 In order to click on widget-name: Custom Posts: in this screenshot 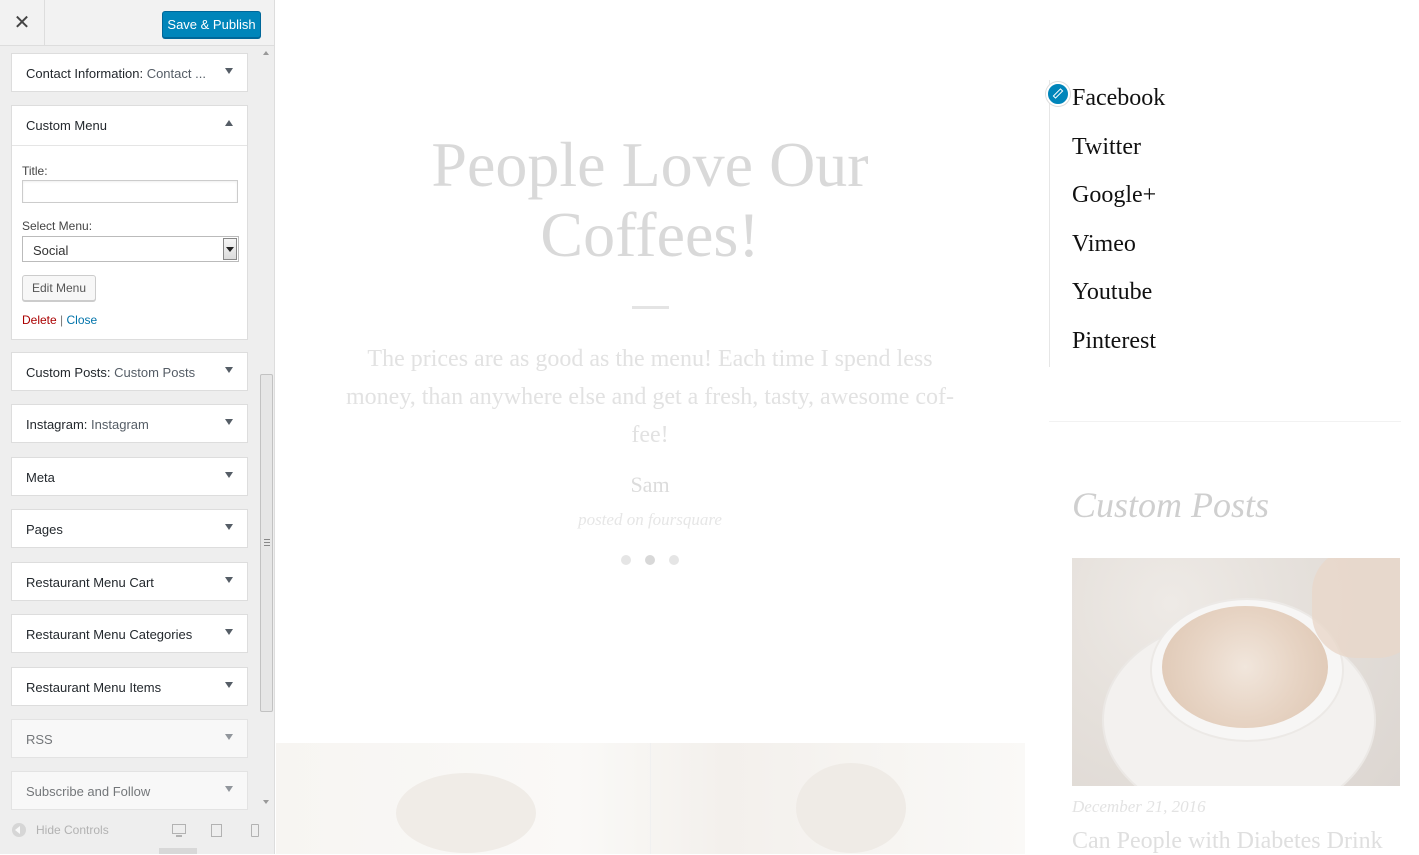, I will do `click(68, 372)`.